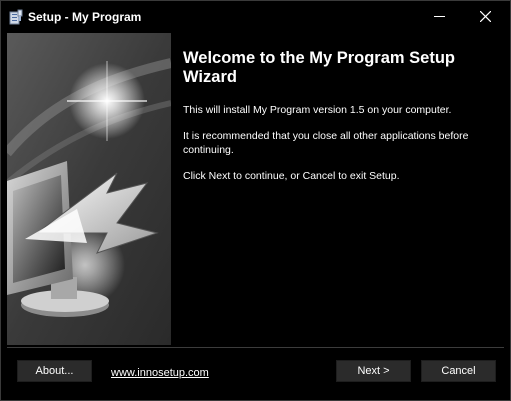 The image size is (511, 401). I want to click on title-bar: Setup - My Program, so click(255, 16).